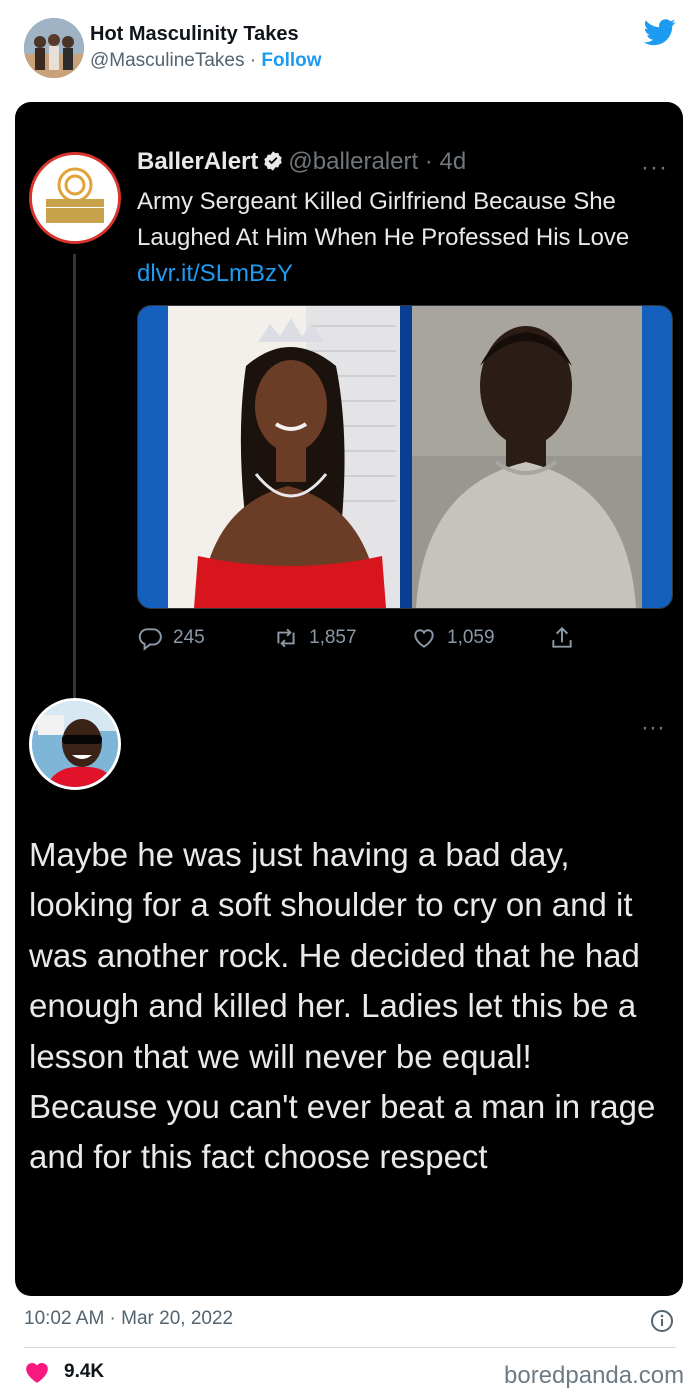  I want to click on outer-like-stat: 9.4K, so click(64, 1372).